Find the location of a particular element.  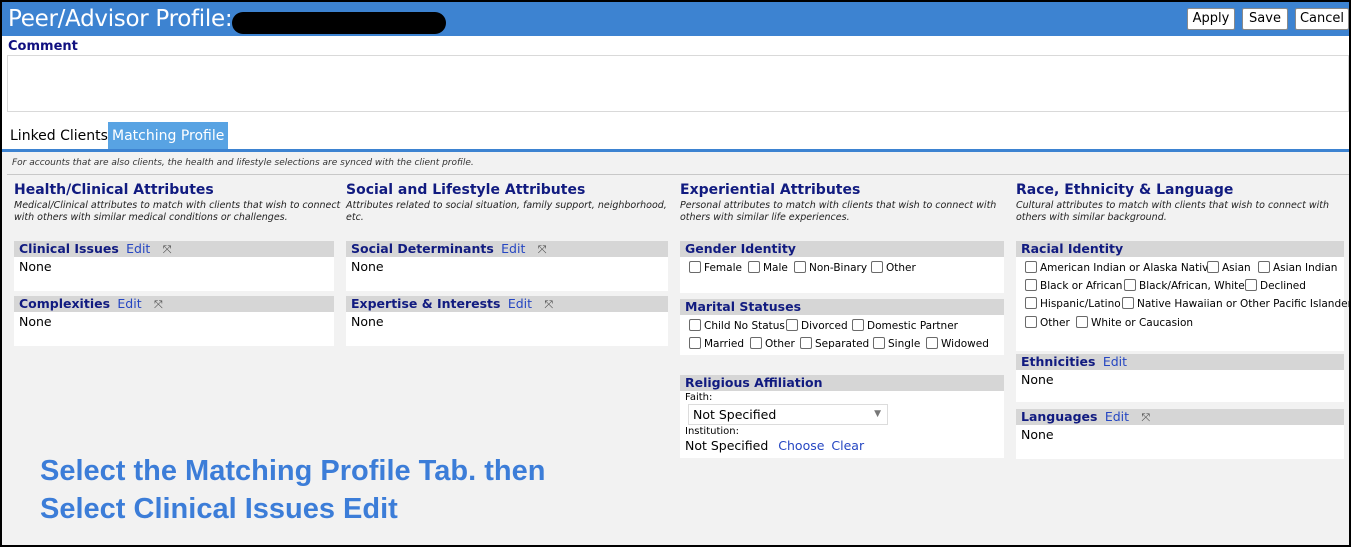

institution-choose-link: Choose is located at coordinates (801, 445).